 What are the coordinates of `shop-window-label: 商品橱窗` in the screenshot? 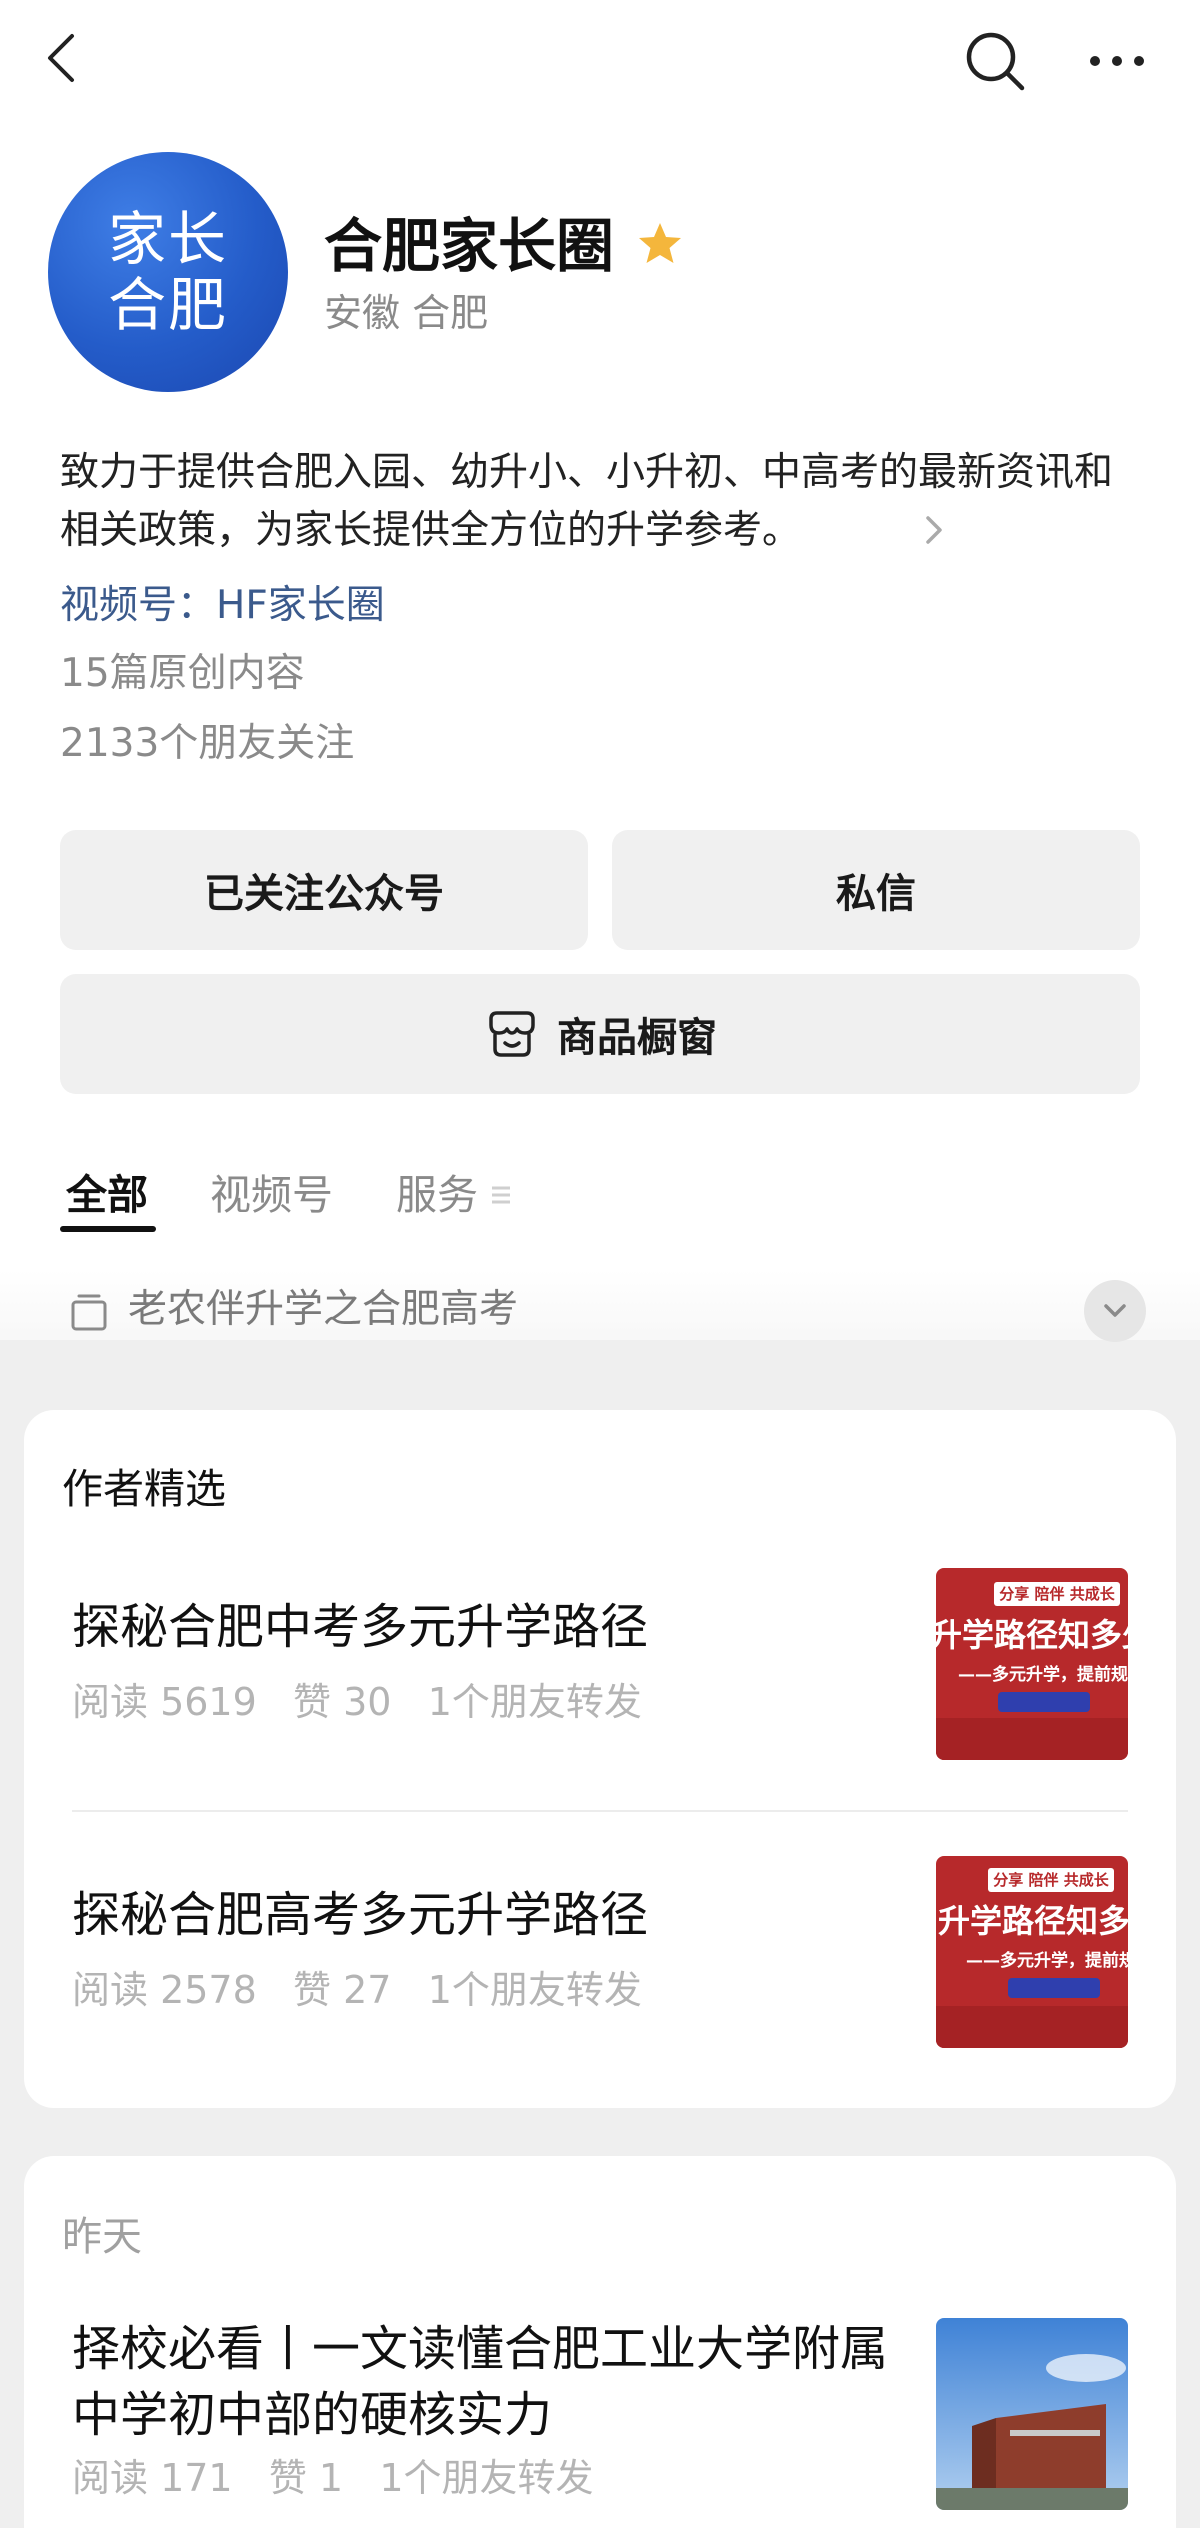 It's located at (637, 1038).